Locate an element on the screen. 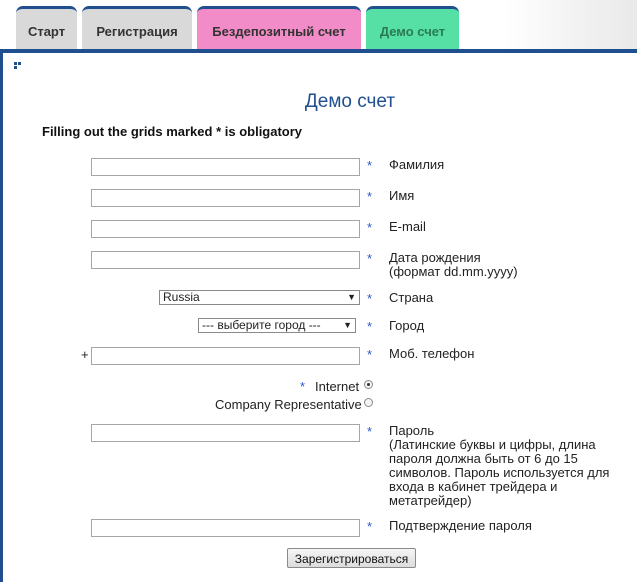 This screenshot has width=637, height=582. birth-date-input is located at coordinates (225, 260).